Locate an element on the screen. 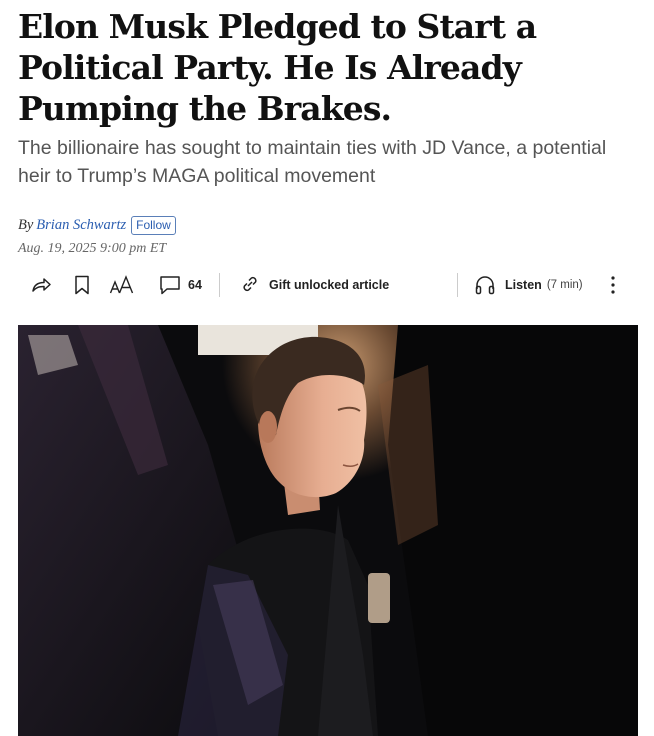 The width and height of the screenshot is (654, 736). listen-button: Listen (7 min) is located at coordinates (528, 285).